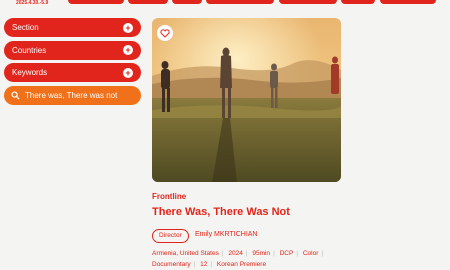 This screenshot has width=450, height=270. I want to click on filter-section: Section +, so click(72, 27).